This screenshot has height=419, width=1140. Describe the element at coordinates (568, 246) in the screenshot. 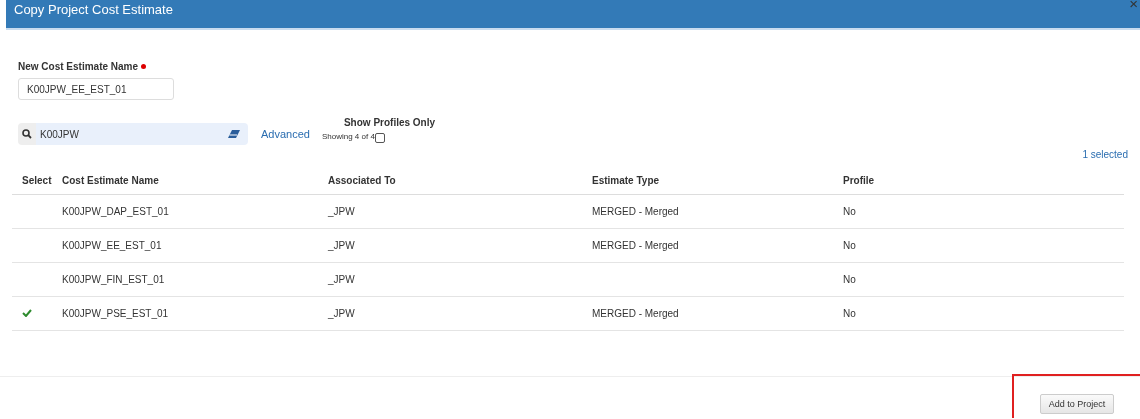

I see `table-row: K00JPW_EE_EST_01 _JPW MERGED - Merged No` at that location.